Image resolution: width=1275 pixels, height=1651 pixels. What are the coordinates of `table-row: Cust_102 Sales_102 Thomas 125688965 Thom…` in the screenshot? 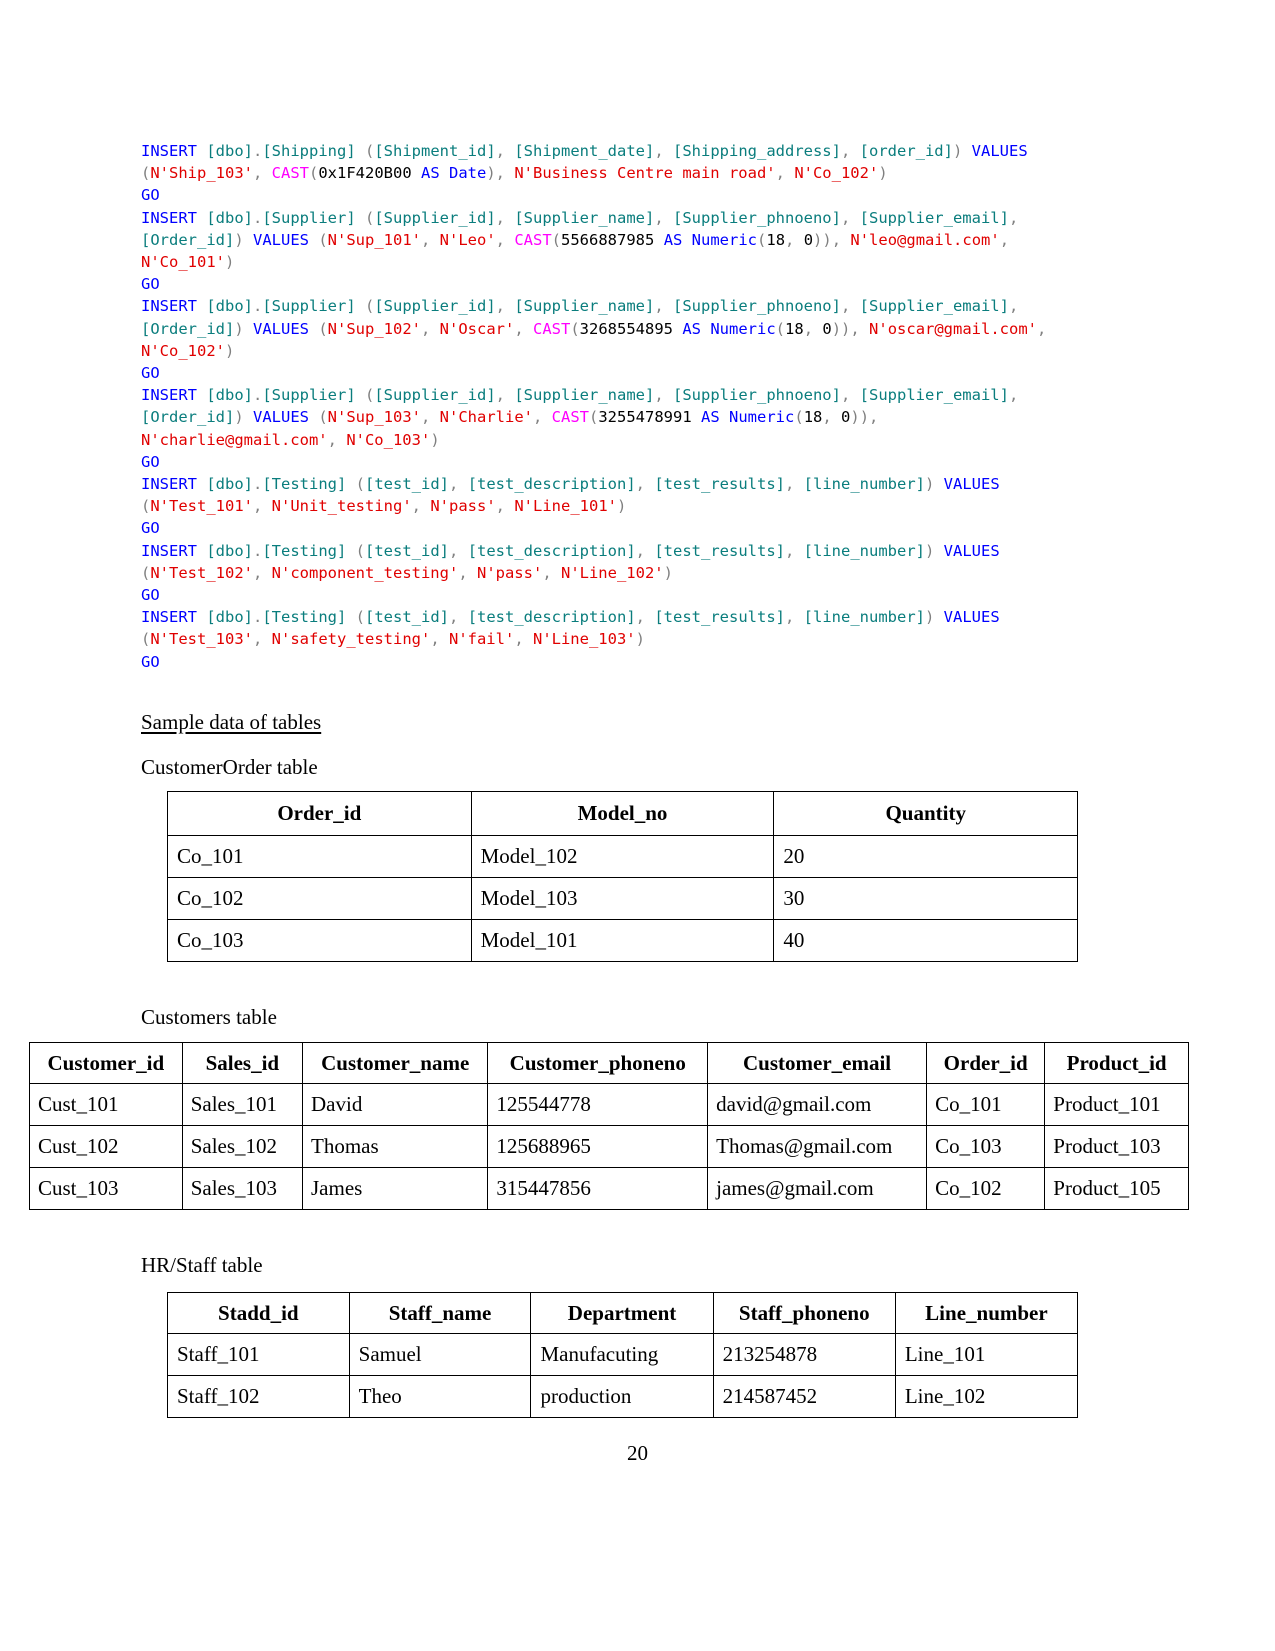 It's located at (609, 1146).